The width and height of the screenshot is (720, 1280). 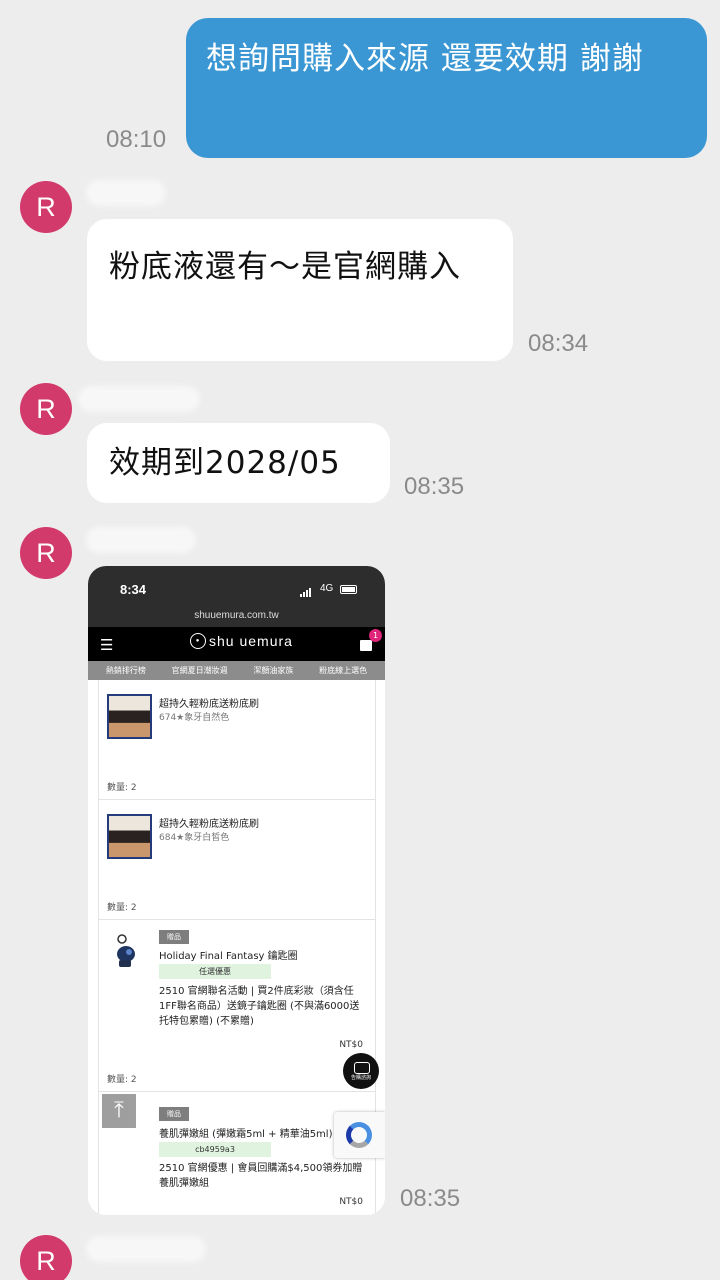 What do you see at coordinates (199, 670) in the screenshot?
I see `nav-item: 官網夏日潮妝週` at bounding box center [199, 670].